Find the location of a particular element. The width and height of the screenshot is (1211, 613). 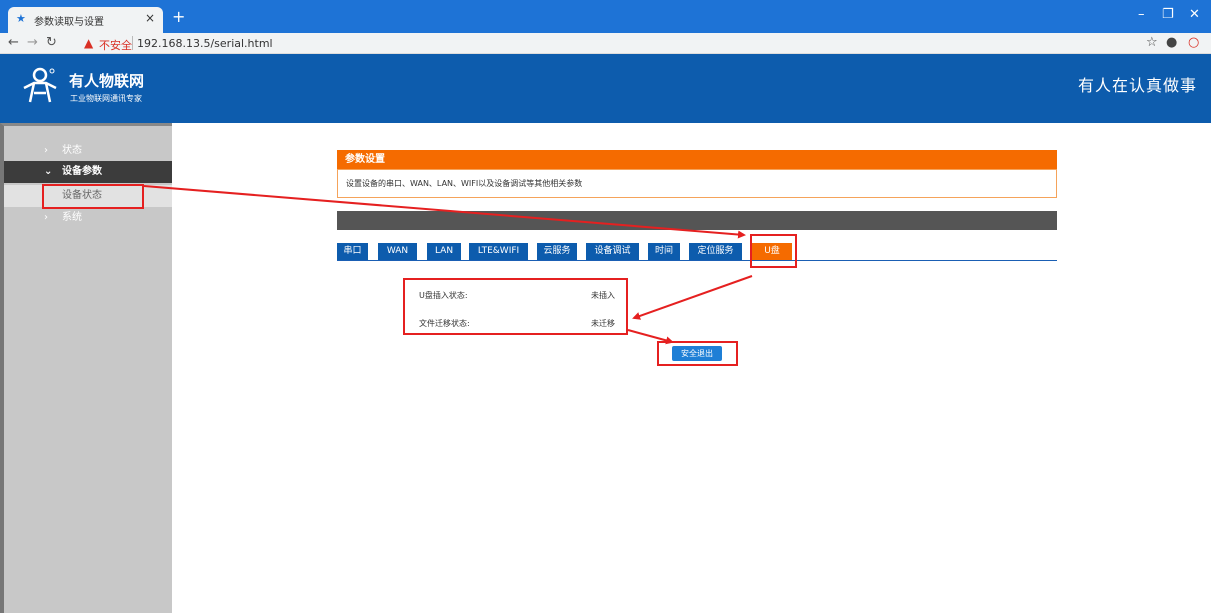

sidebar-item-label: 状态 is located at coordinates (72, 150).